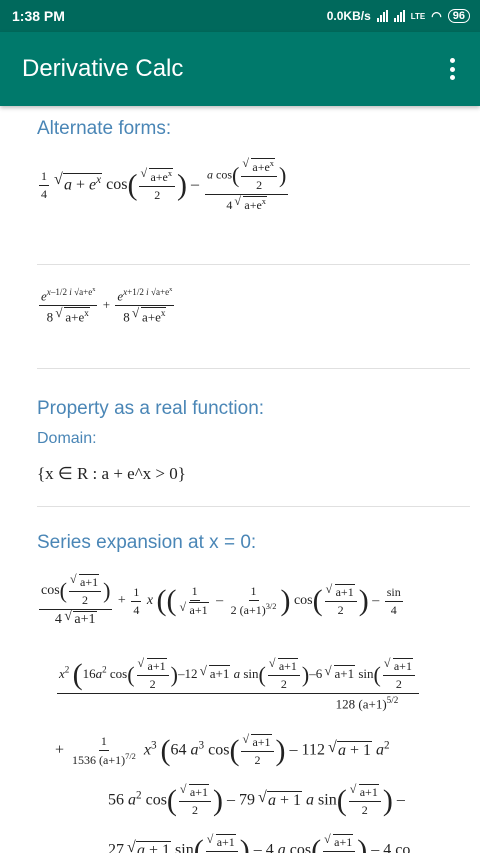 This screenshot has height=853, width=480. What do you see at coordinates (104, 128) in the screenshot?
I see `alternate-forms-title: Alternate forms:` at bounding box center [104, 128].